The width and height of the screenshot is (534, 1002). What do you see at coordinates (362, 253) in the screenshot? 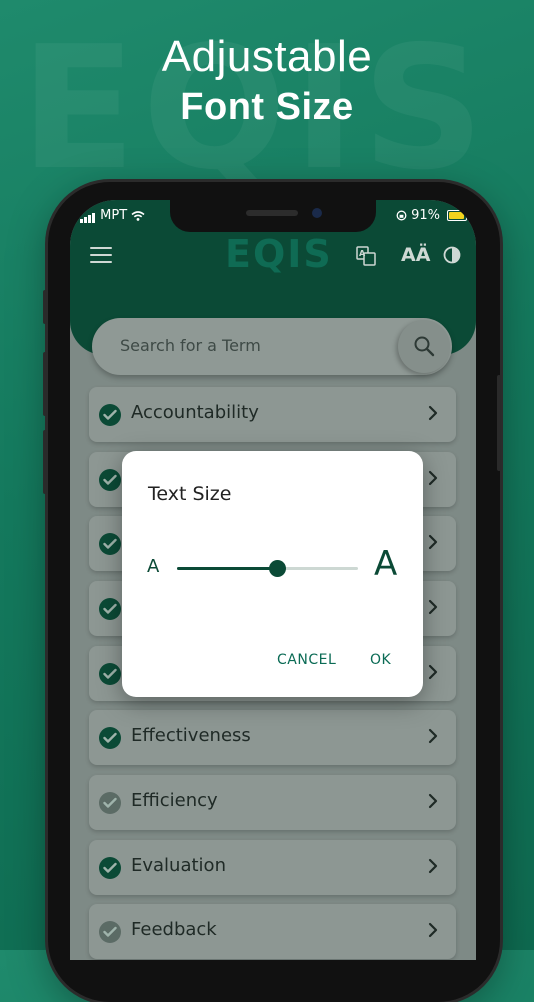
I see `svg-text: A` at bounding box center [362, 253].